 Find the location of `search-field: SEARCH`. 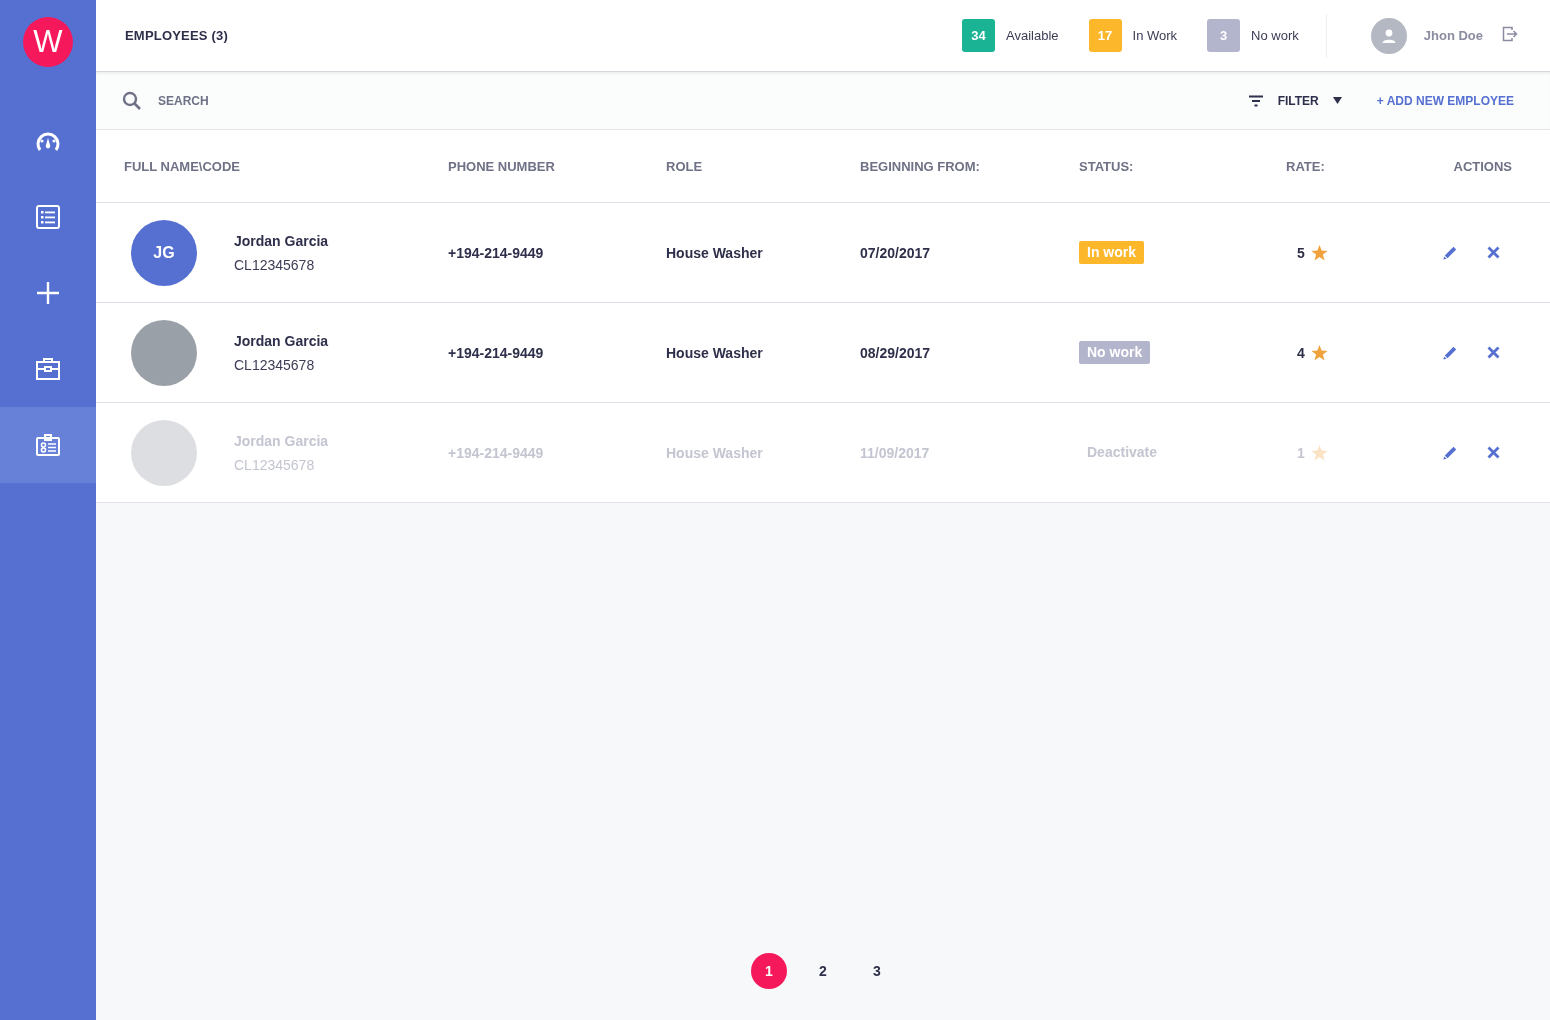

search-field: SEARCH is located at coordinates (702, 100).